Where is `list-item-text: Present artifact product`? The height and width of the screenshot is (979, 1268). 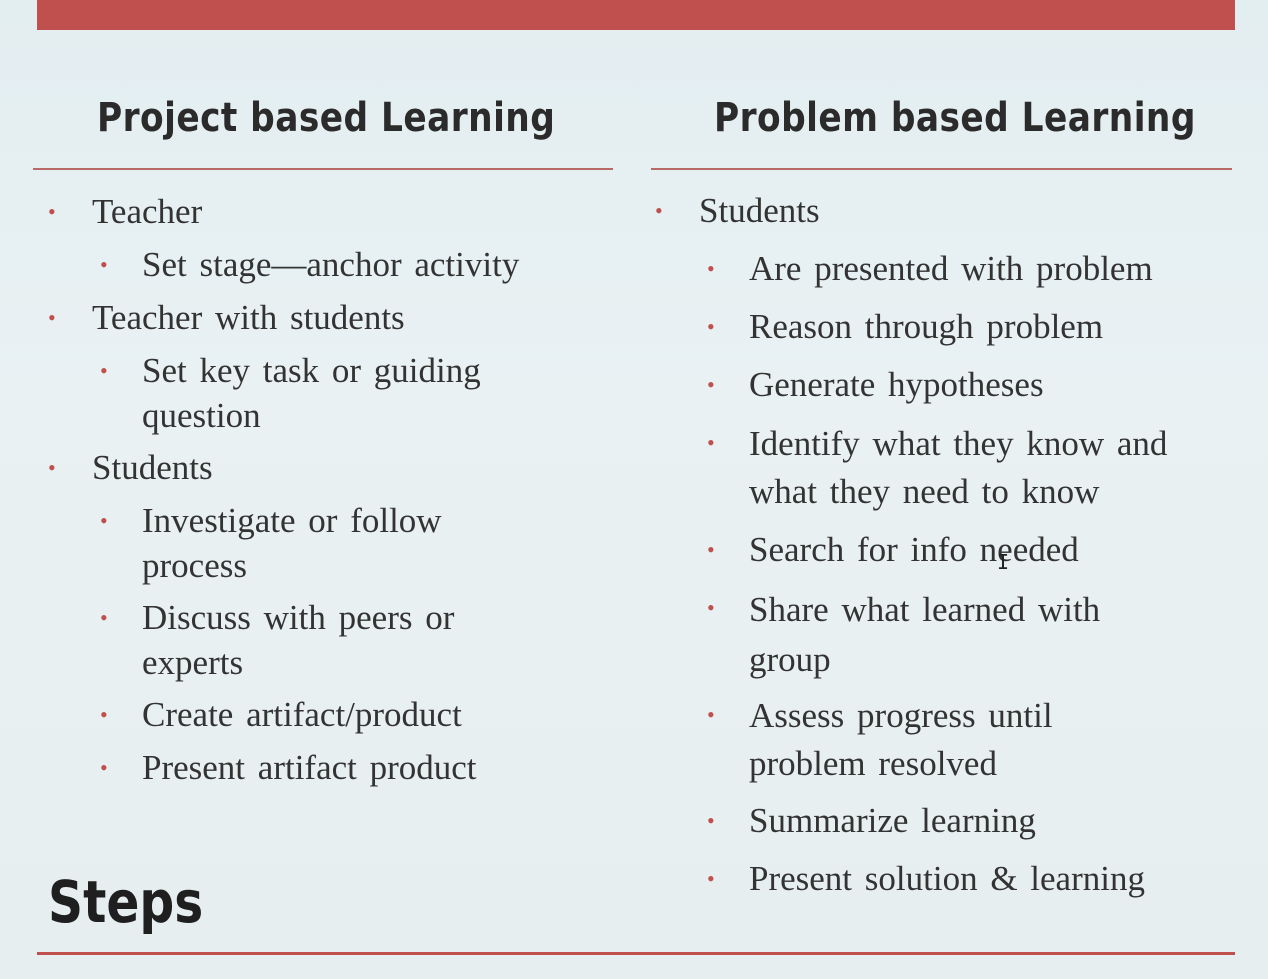 list-item-text: Present artifact product is located at coordinates (309, 767).